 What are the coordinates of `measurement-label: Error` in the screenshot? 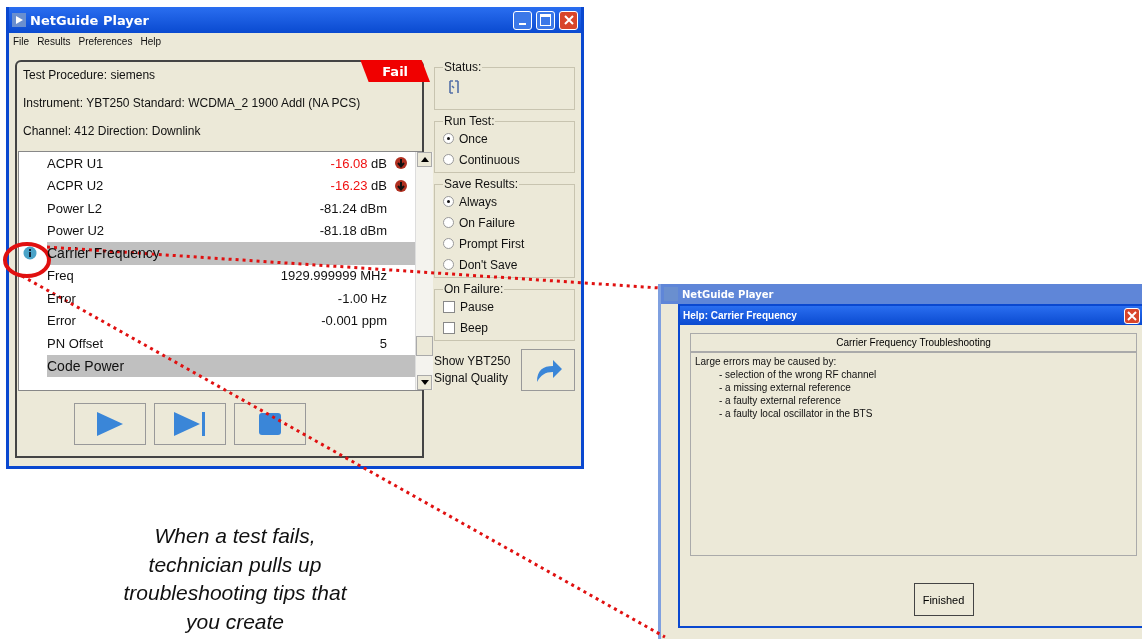 It's located at (62, 321).